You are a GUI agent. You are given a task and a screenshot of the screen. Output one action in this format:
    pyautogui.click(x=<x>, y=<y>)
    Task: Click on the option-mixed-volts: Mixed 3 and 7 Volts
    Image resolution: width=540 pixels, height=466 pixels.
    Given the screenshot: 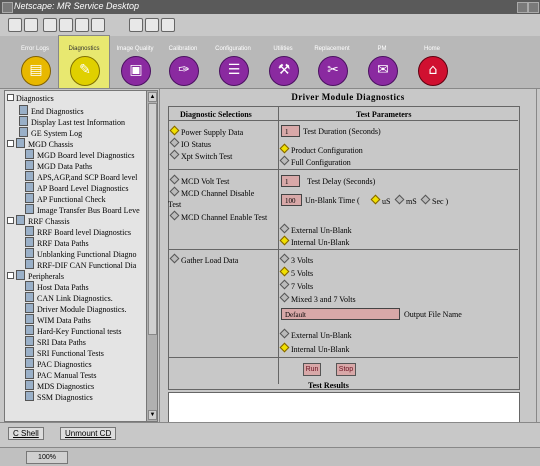 What is the action you would take?
    pyautogui.click(x=317, y=298)
    